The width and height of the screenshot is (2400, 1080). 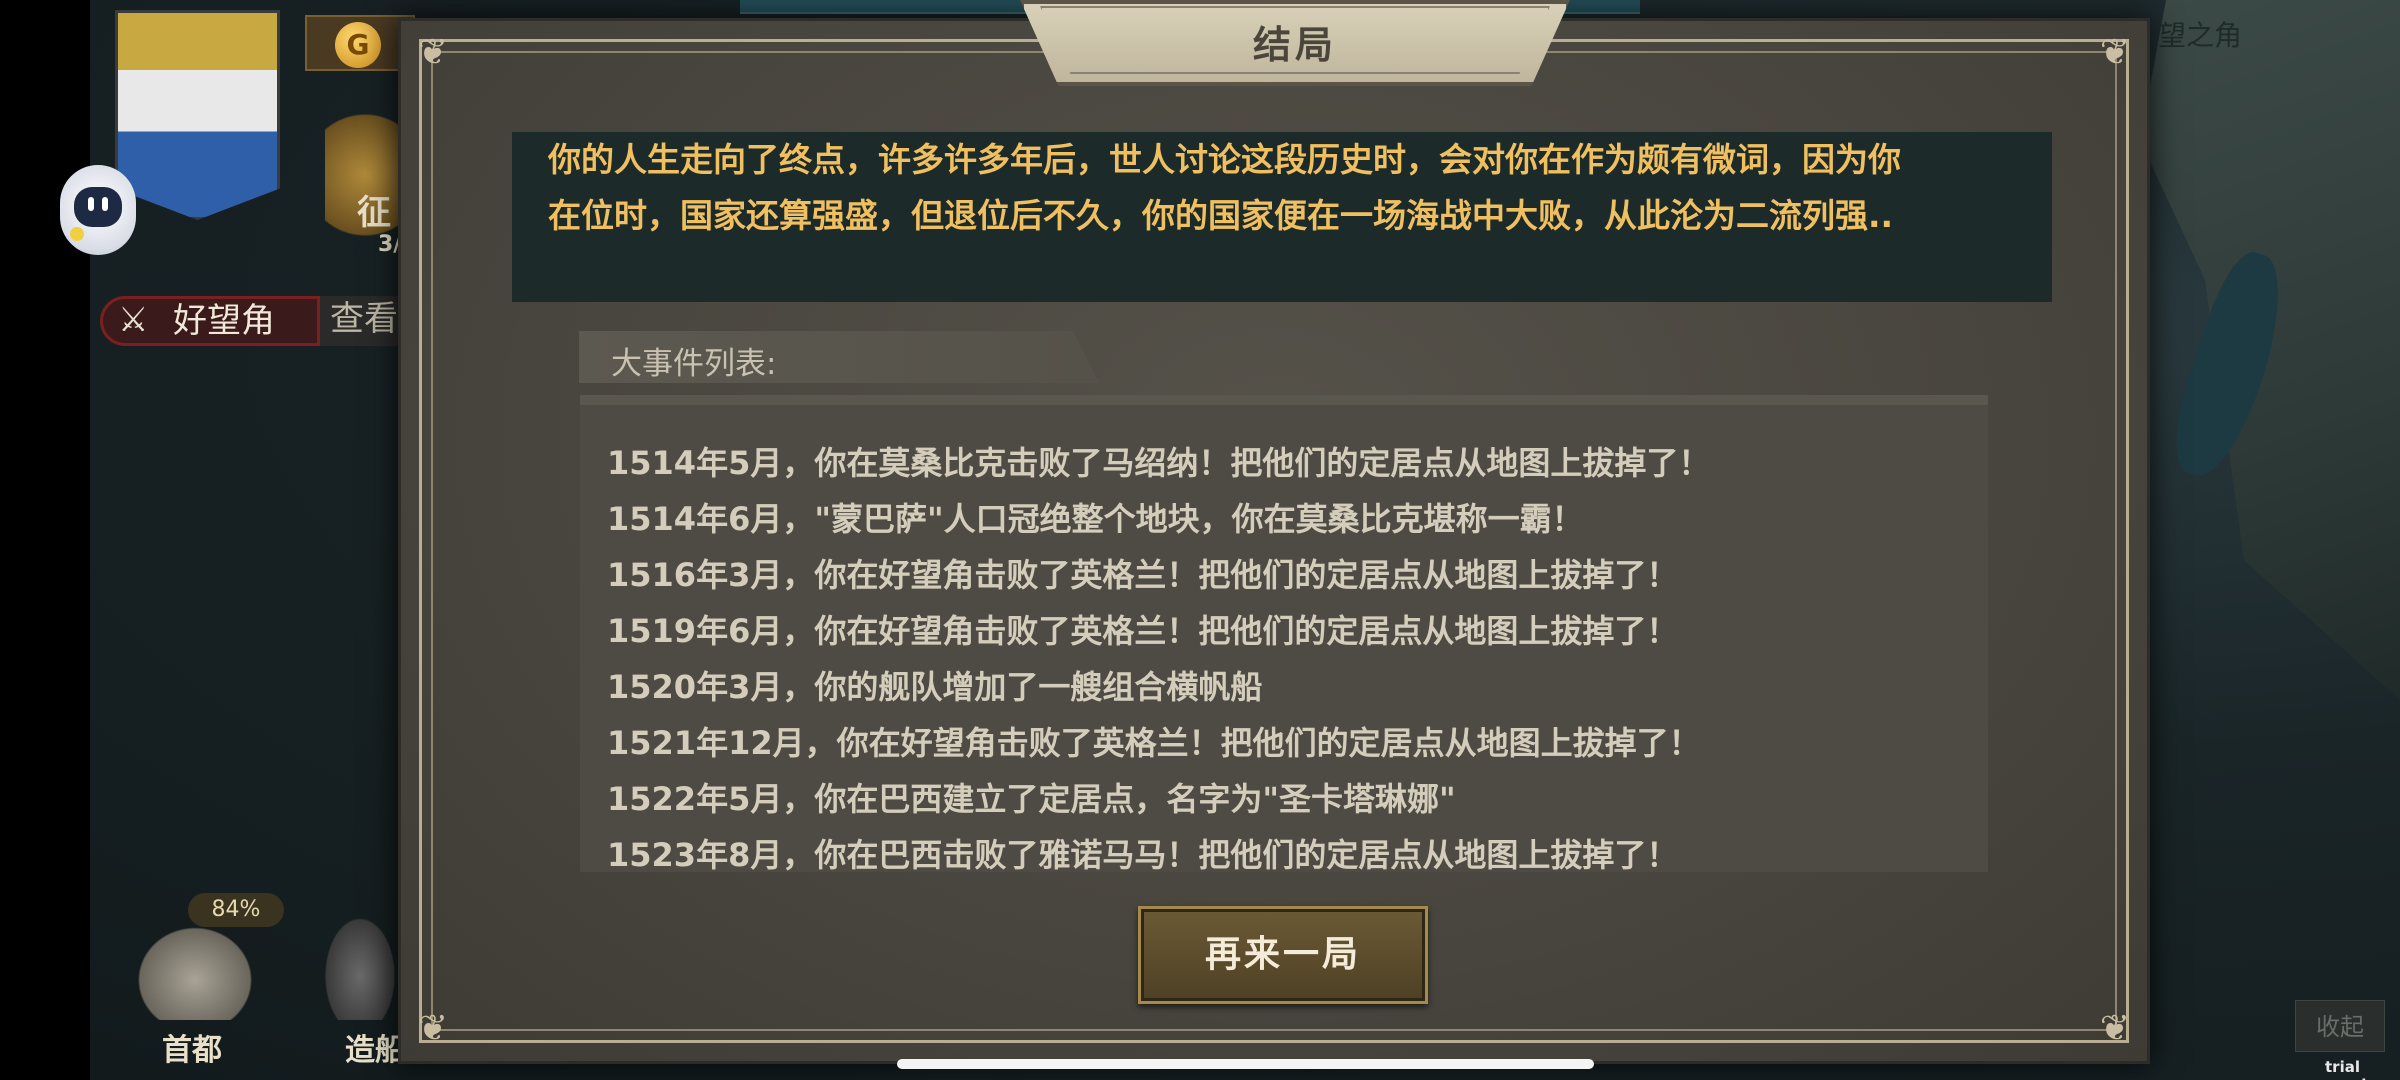 I want to click on view-button: 查看, so click(x=360, y=321).